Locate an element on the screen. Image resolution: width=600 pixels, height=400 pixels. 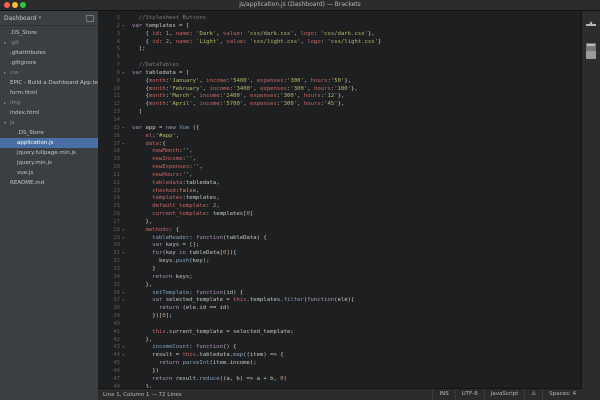
tree-item: ▸ img is located at coordinates (49, 103).